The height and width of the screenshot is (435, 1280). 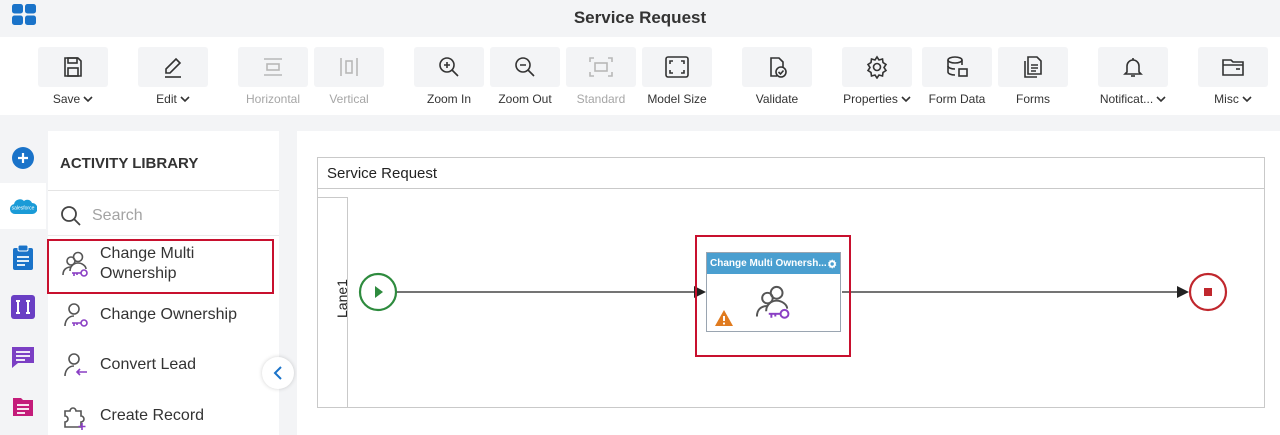 I want to click on stop-icon, so click(x=1208, y=292).